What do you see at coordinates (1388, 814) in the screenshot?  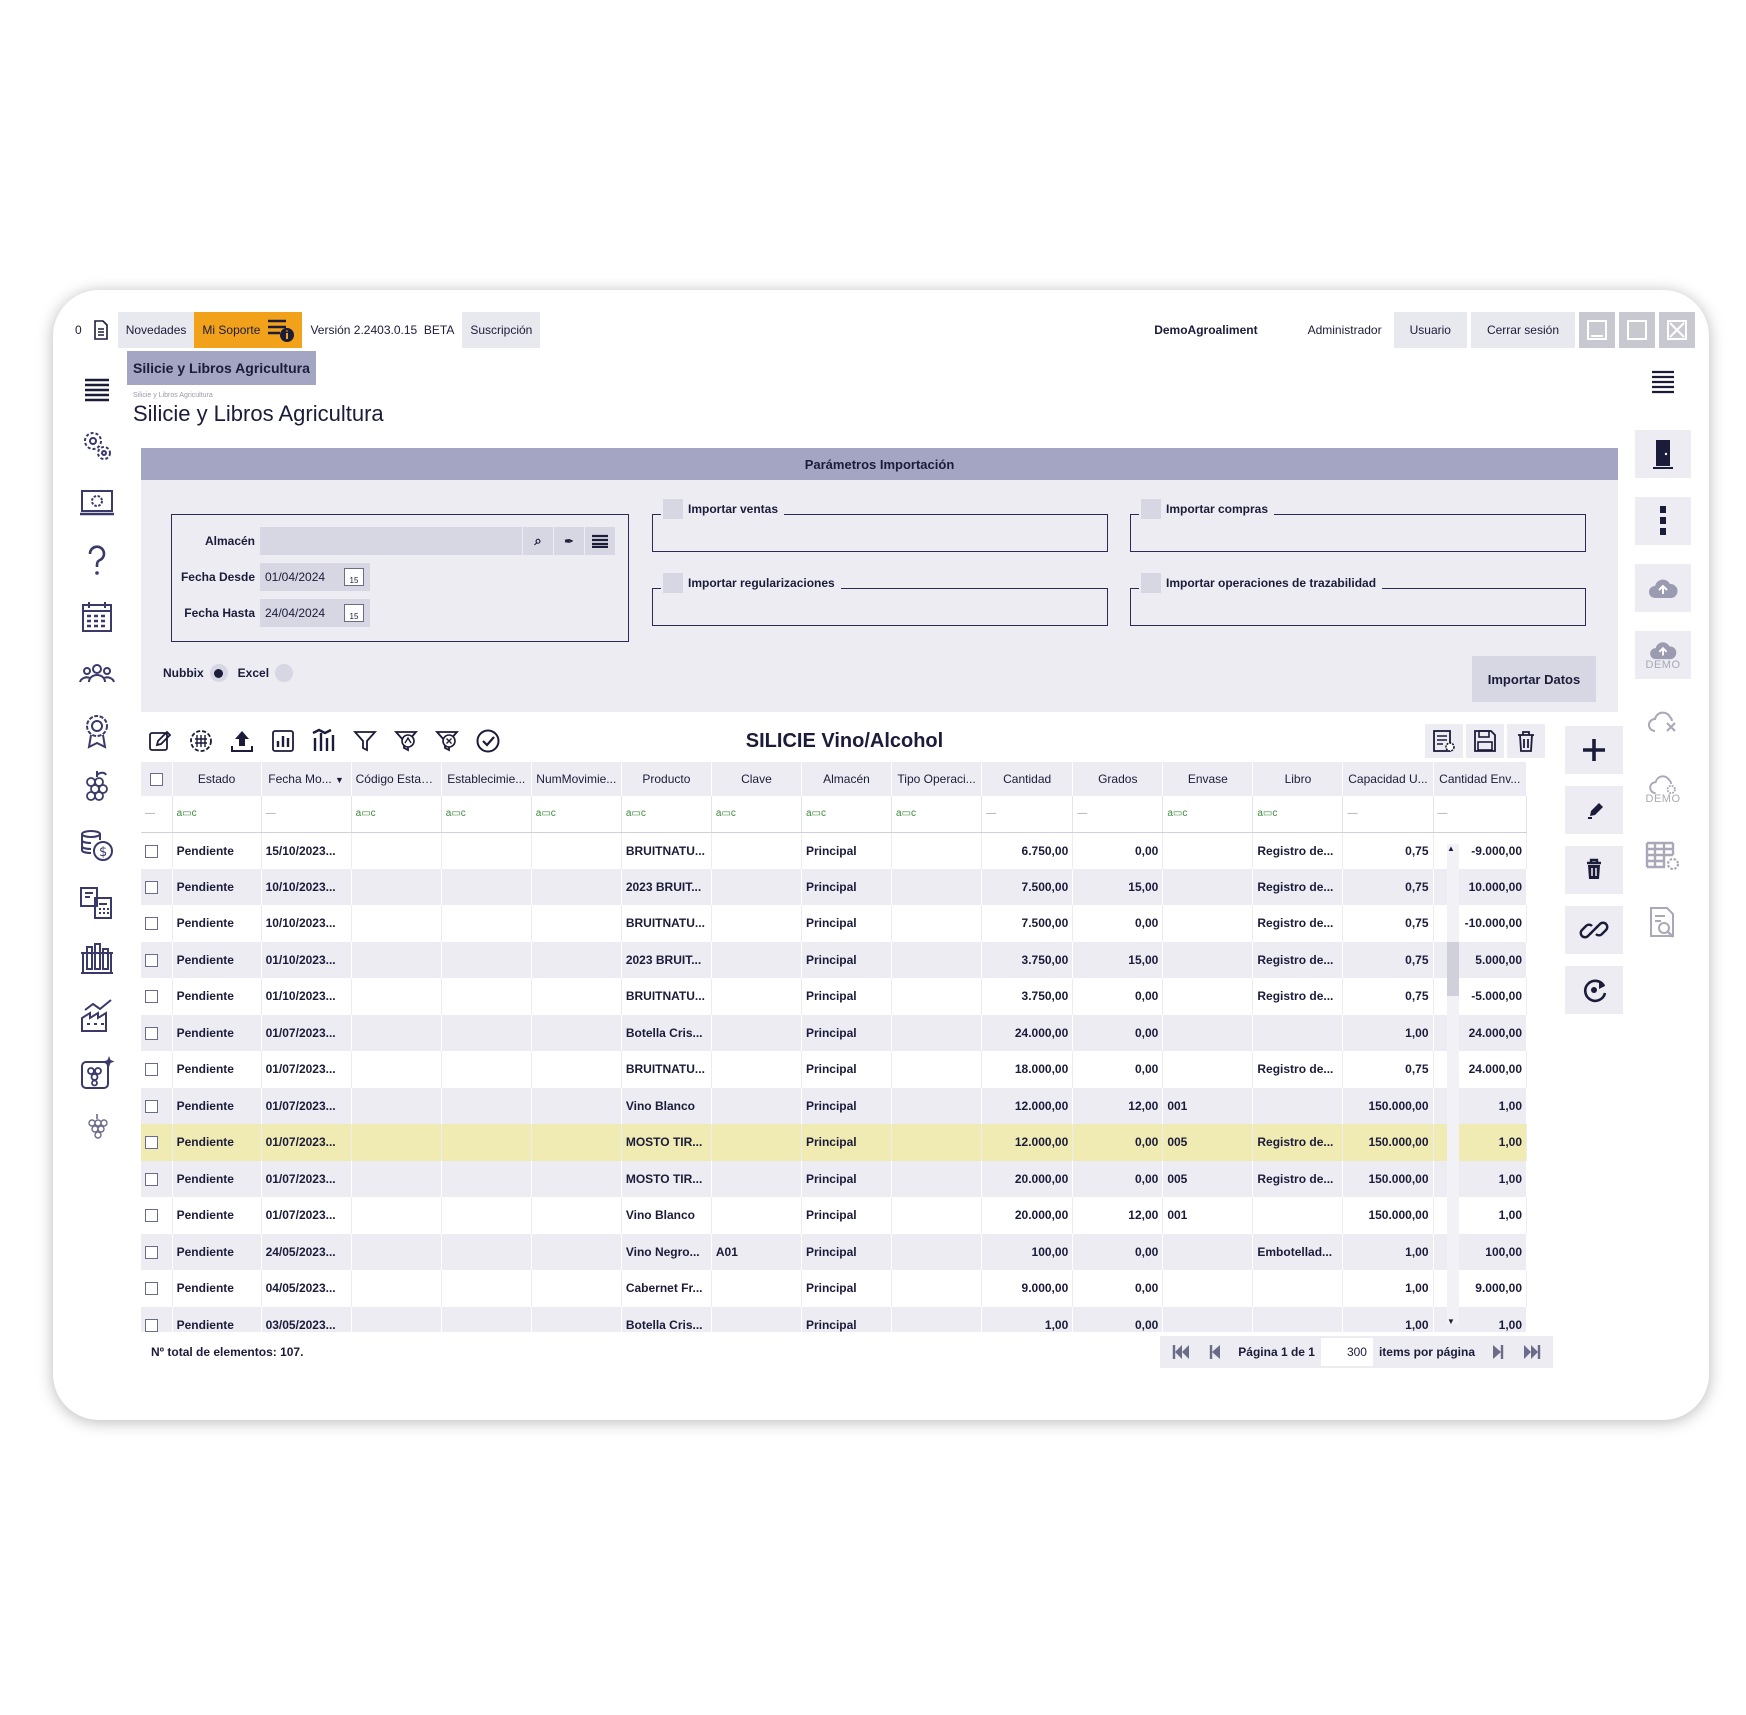 I see `filter-cell: —` at bounding box center [1388, 814].